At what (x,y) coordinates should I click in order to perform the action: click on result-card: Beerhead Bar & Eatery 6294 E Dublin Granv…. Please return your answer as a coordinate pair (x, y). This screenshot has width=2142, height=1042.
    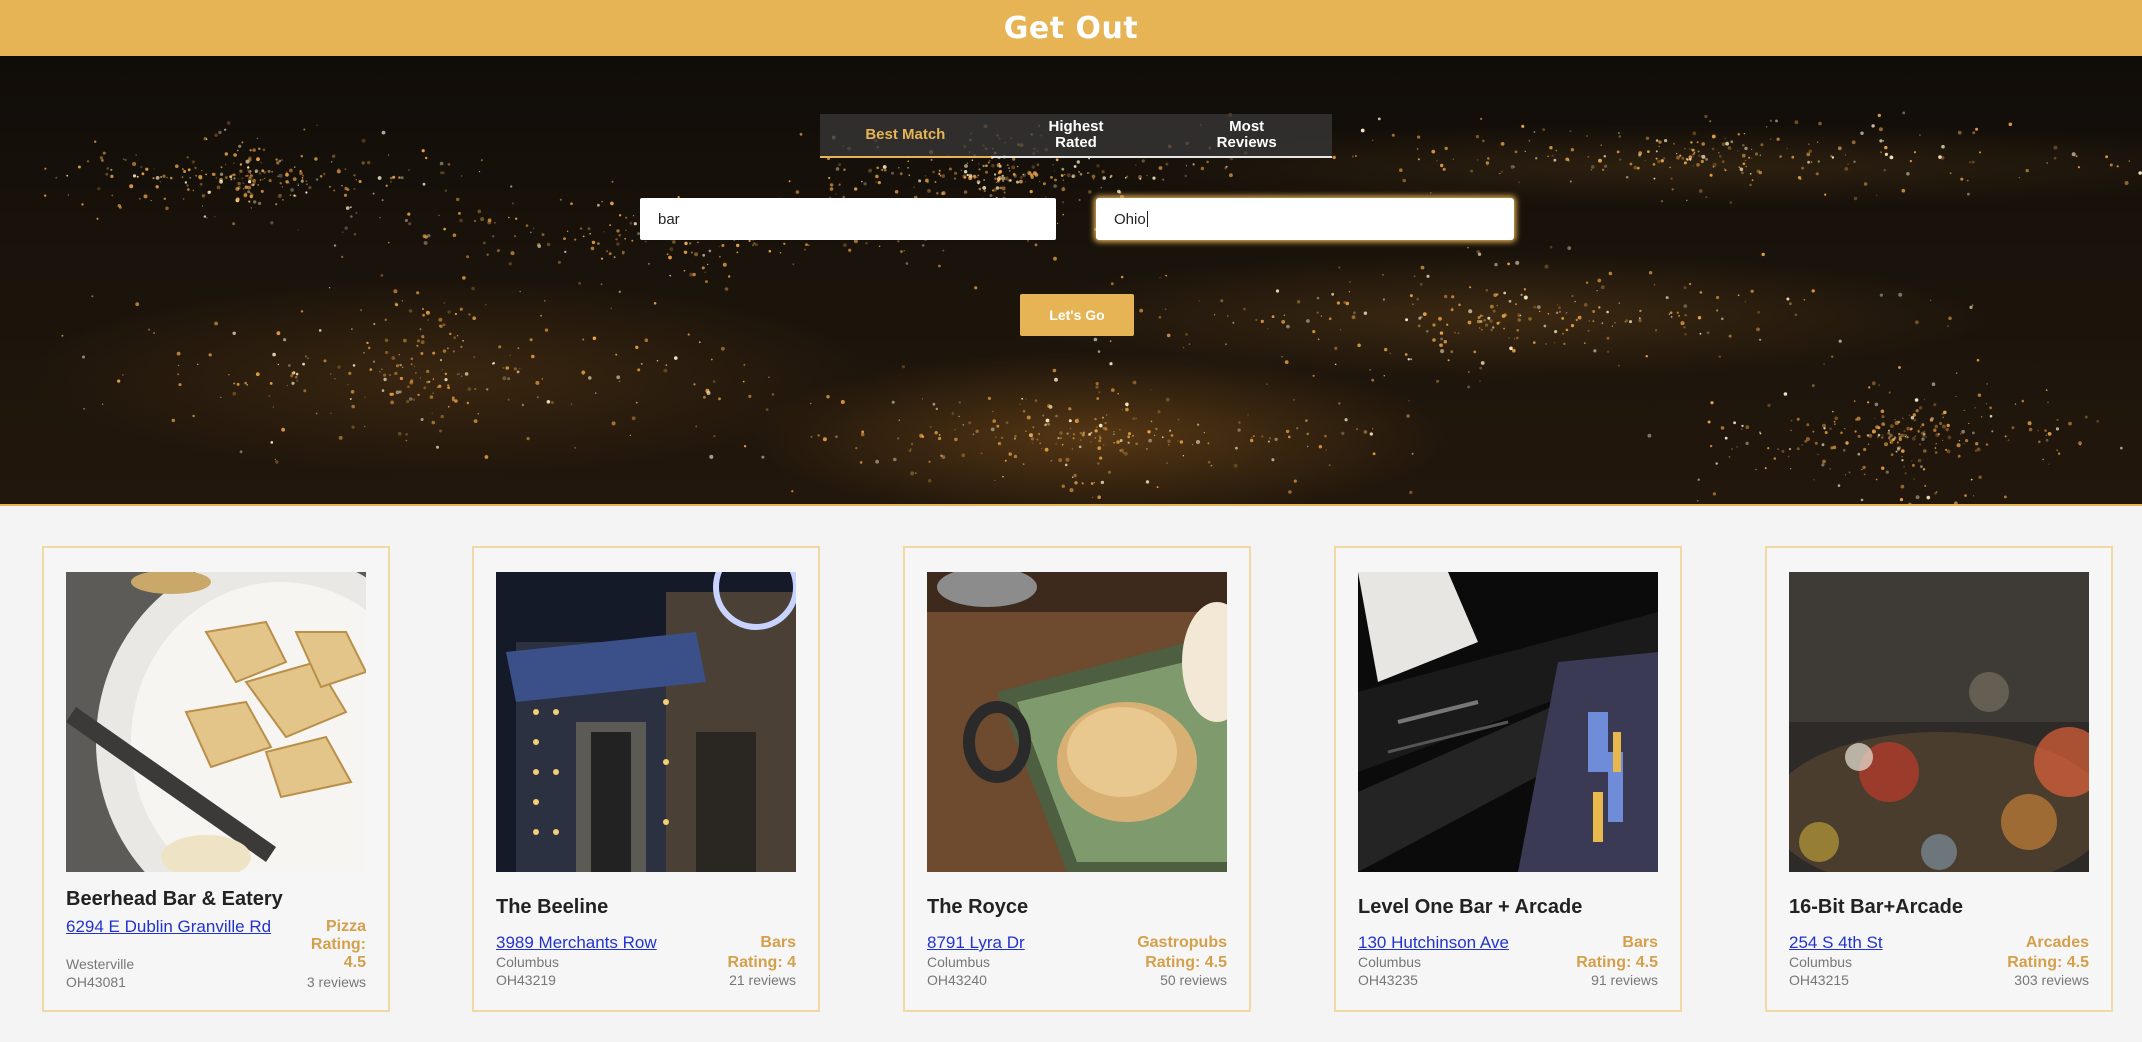
    Looking at the image, I should click on (216, 779).